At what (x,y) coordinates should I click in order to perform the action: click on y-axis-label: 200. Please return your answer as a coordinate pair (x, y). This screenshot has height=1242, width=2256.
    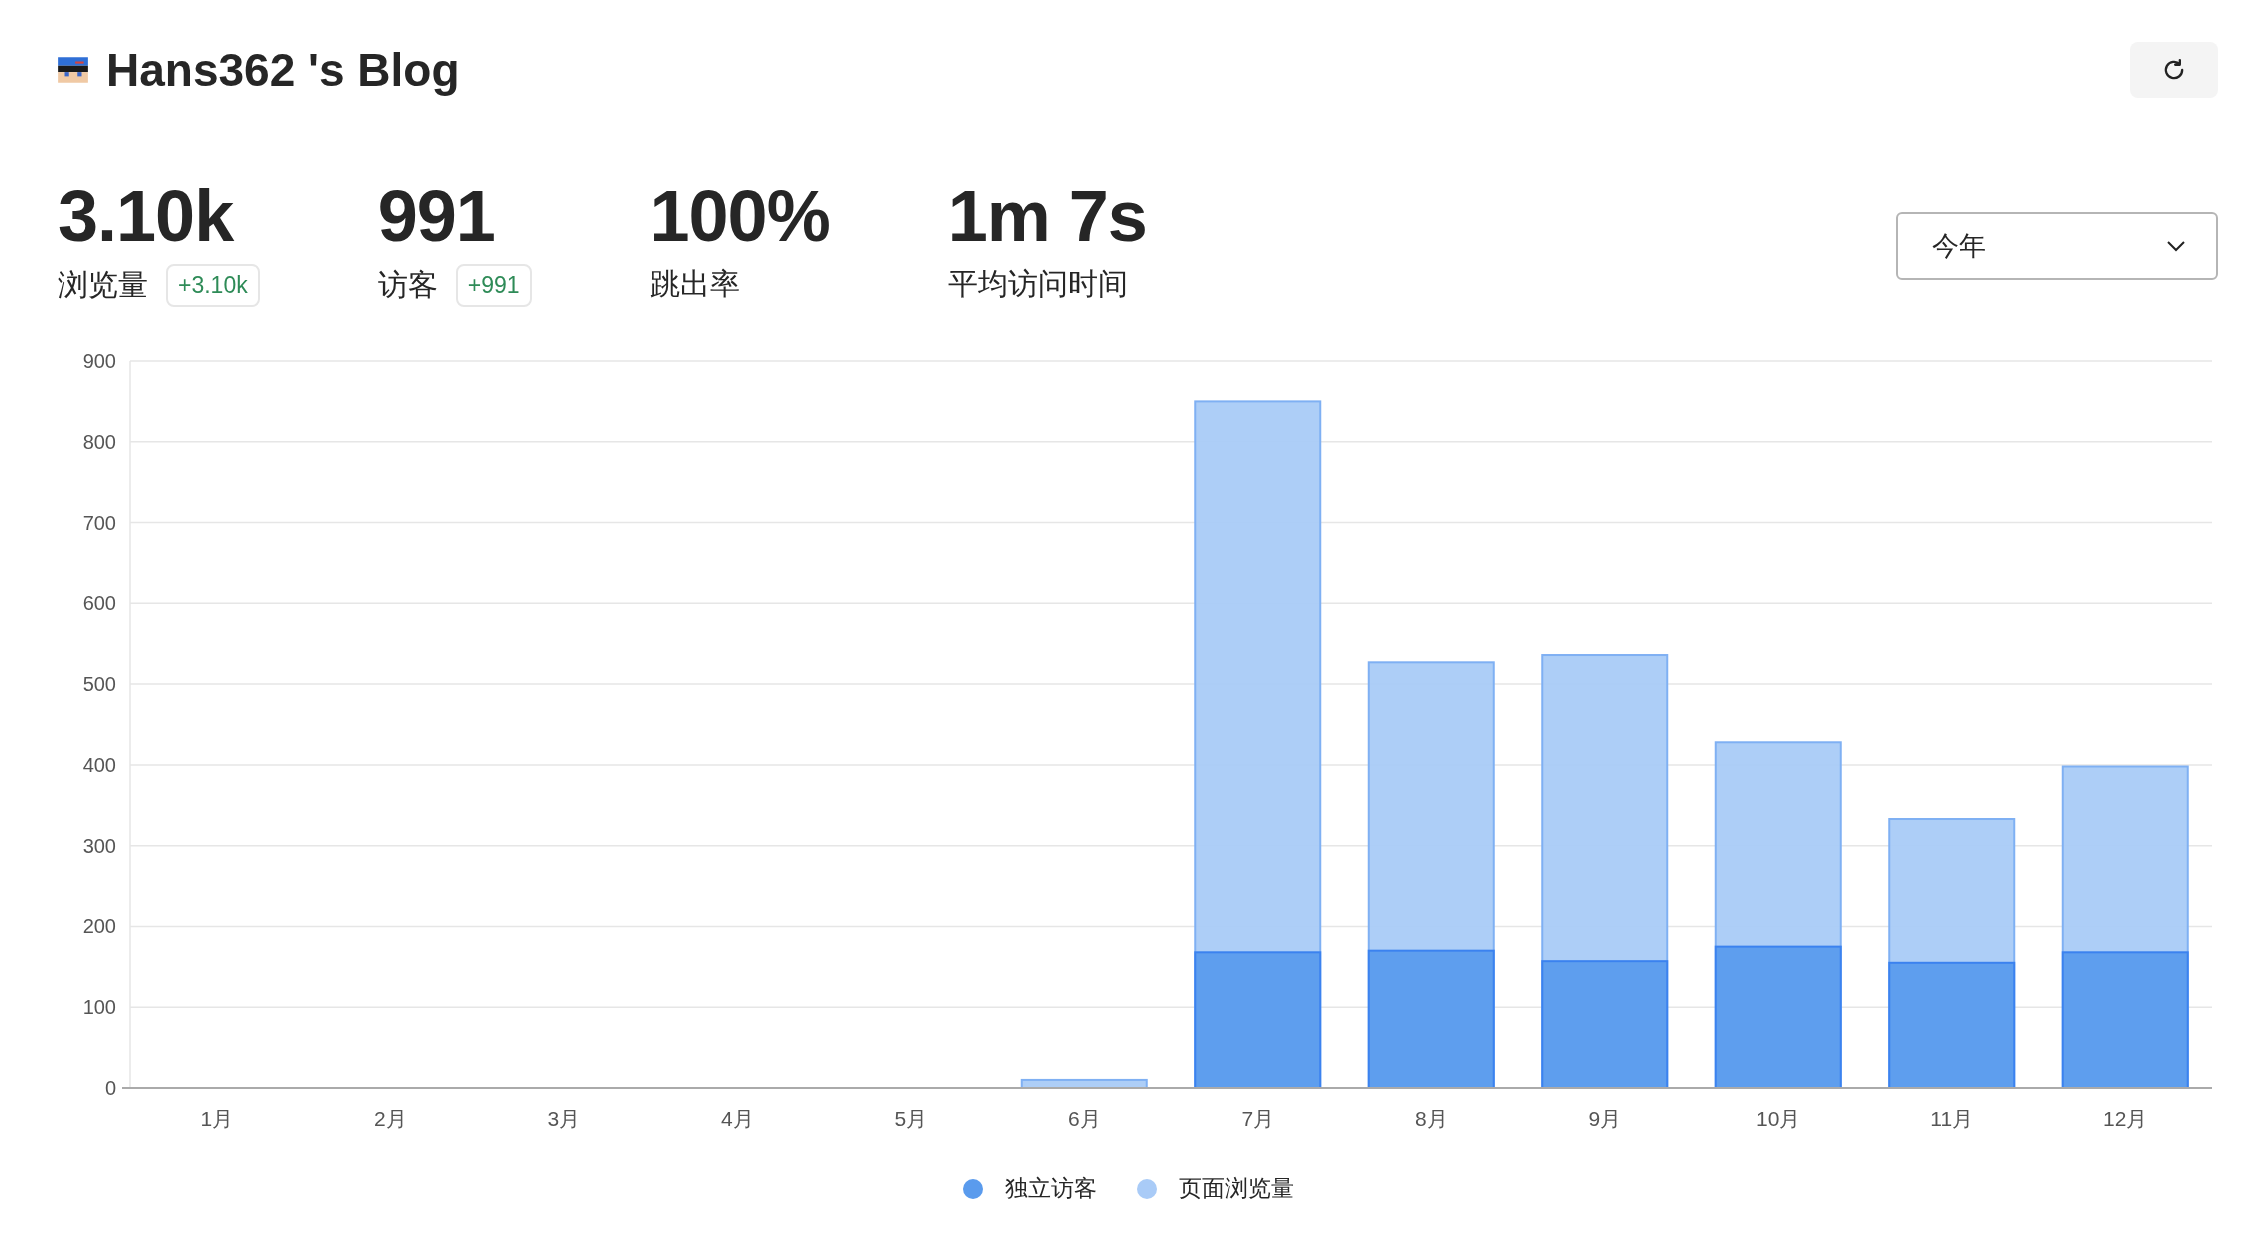
    Looking at the image, I should click on (99, 926).